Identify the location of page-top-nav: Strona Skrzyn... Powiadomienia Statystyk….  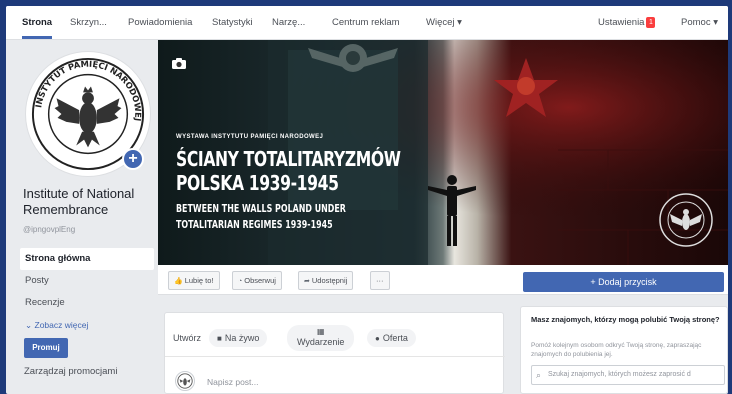
(367, 23).